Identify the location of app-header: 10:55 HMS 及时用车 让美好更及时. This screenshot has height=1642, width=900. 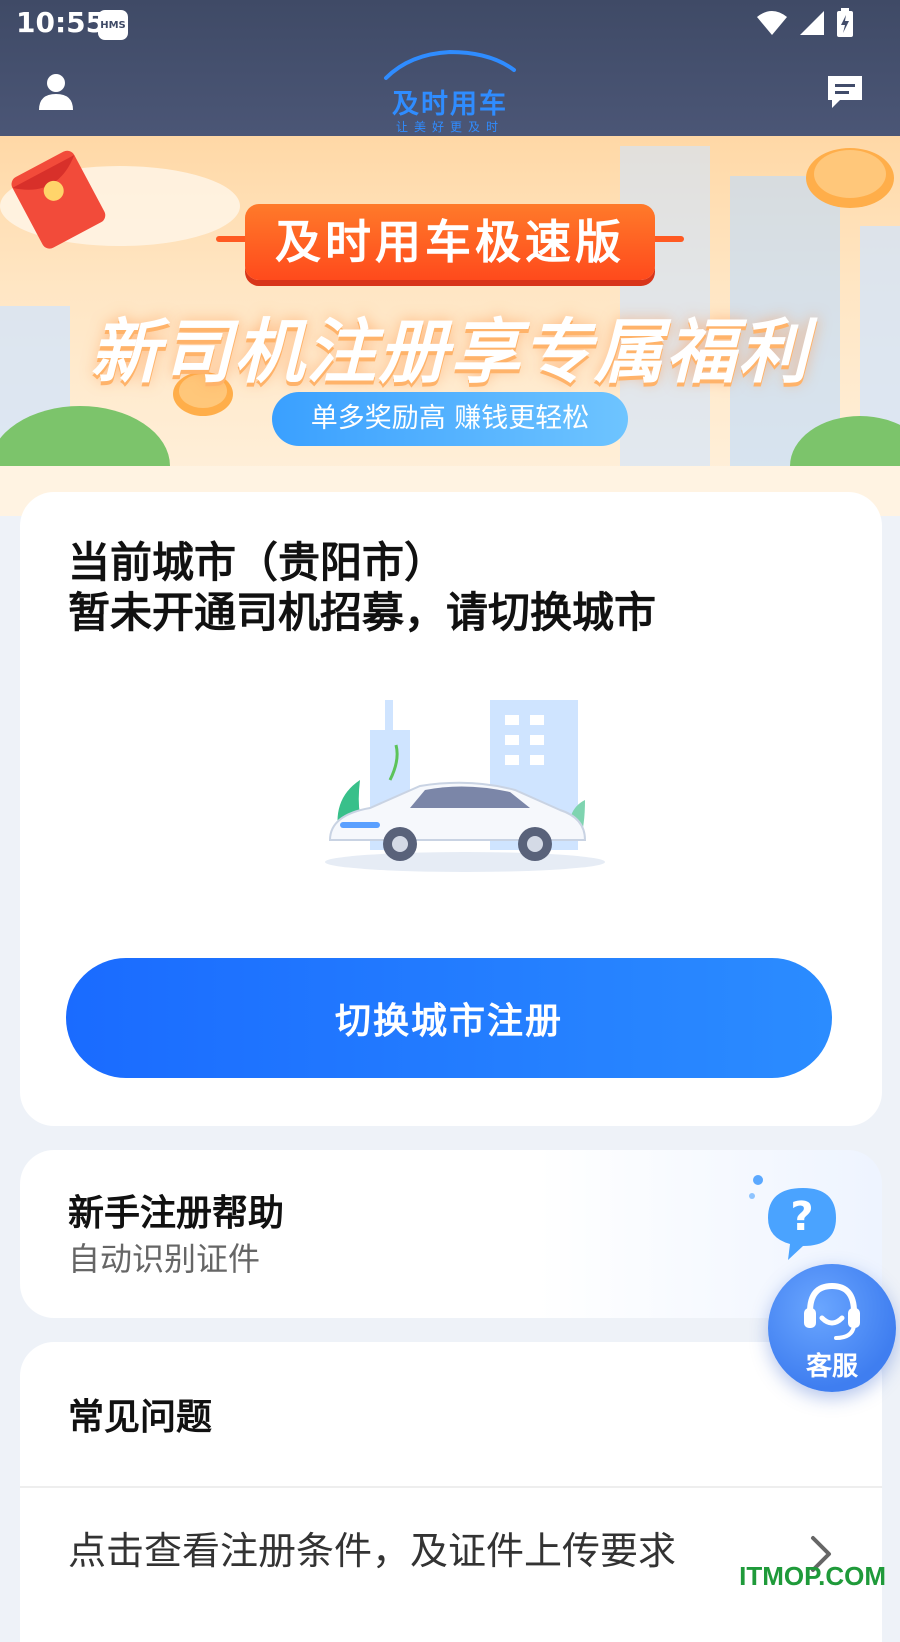
(450, 68).